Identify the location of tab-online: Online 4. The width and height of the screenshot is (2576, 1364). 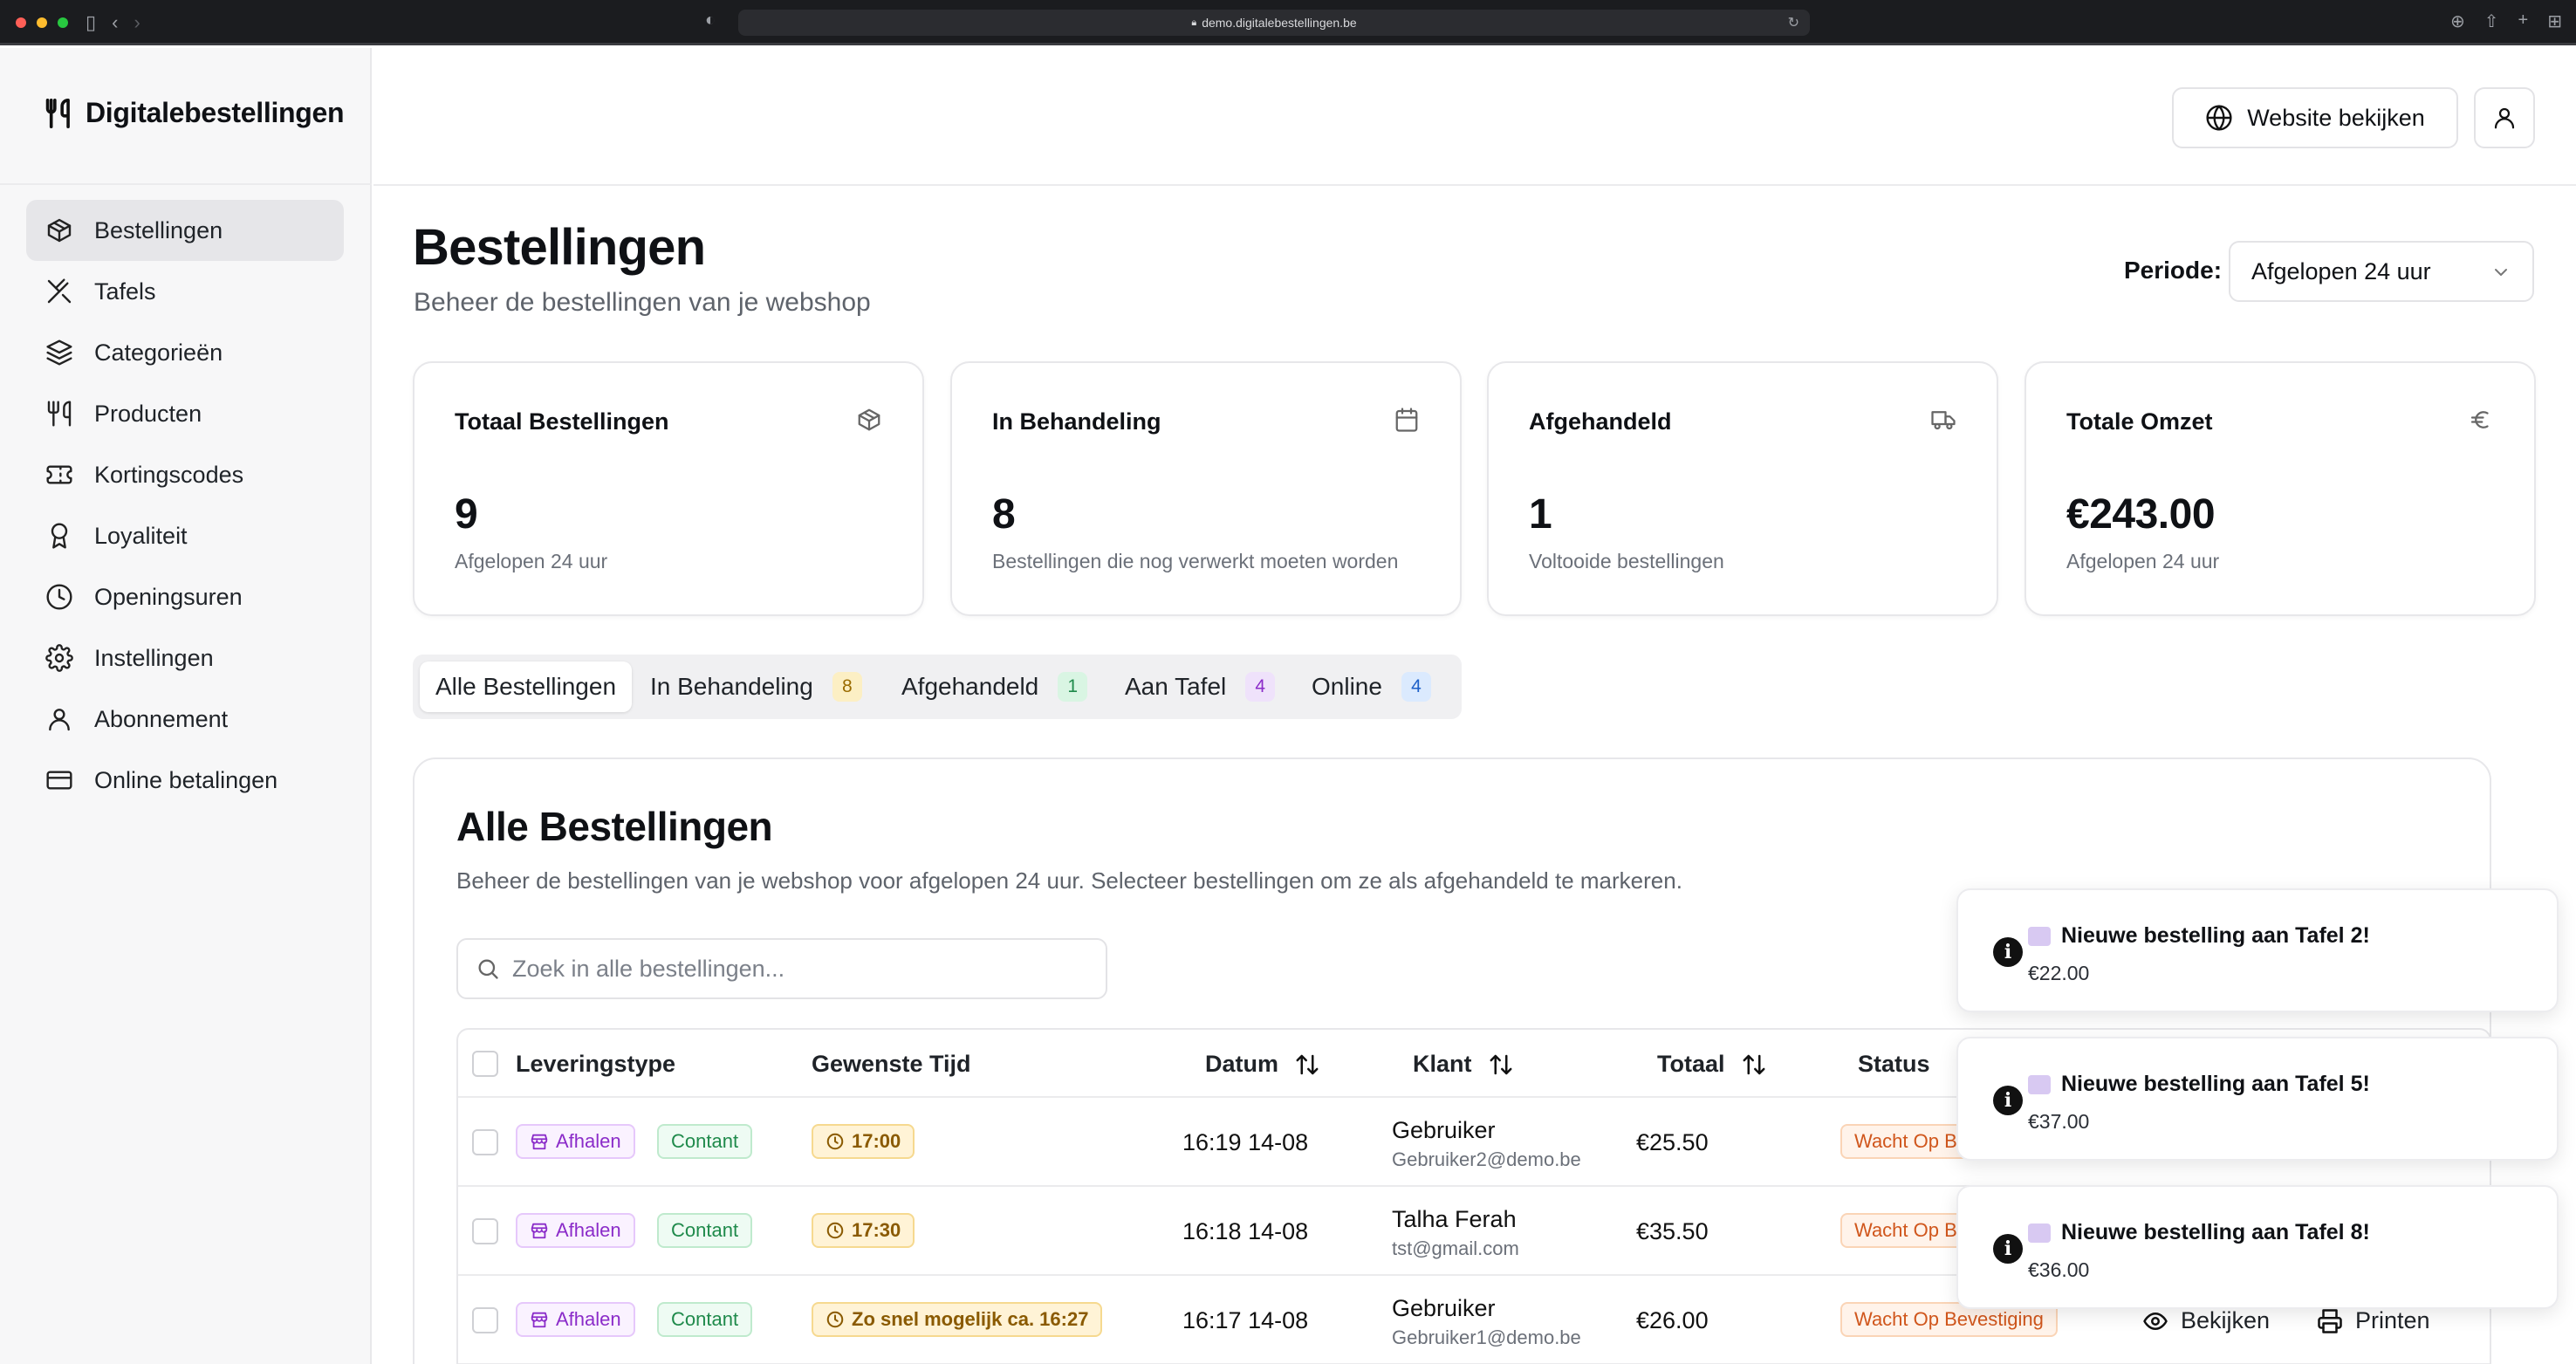
(1372, 687).